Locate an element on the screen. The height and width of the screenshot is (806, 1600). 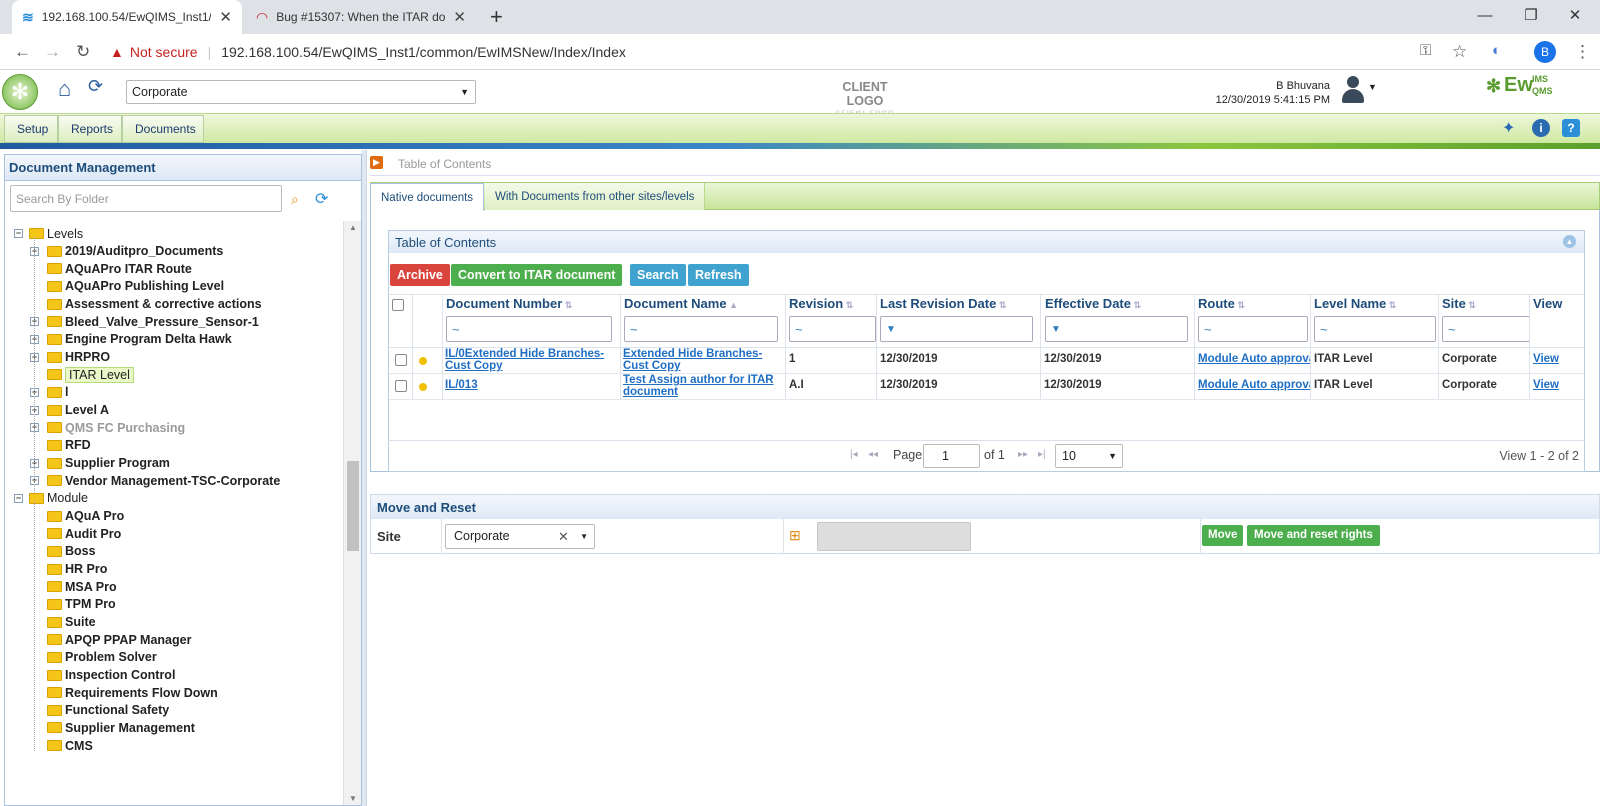
target-folder-field is located at coordinates (894, 536).